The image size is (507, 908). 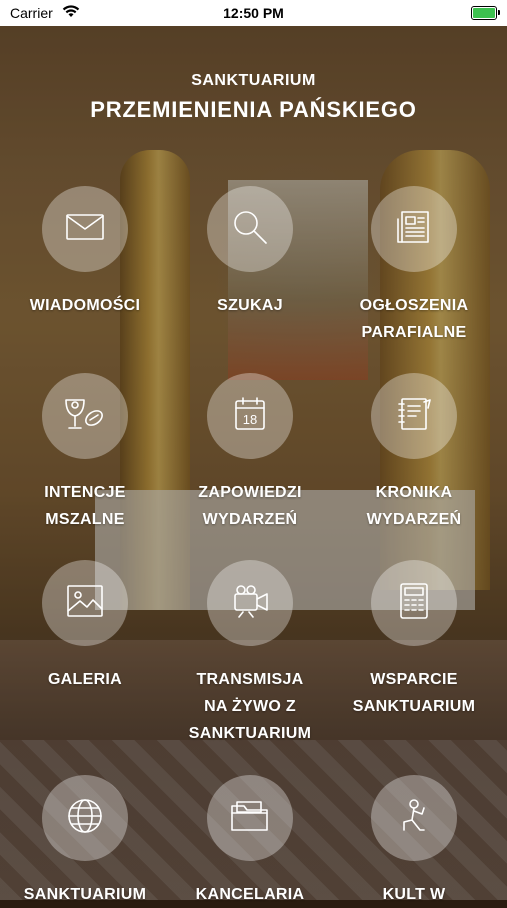 I want to click on magnifier-icon, so click(x=250, y=229).